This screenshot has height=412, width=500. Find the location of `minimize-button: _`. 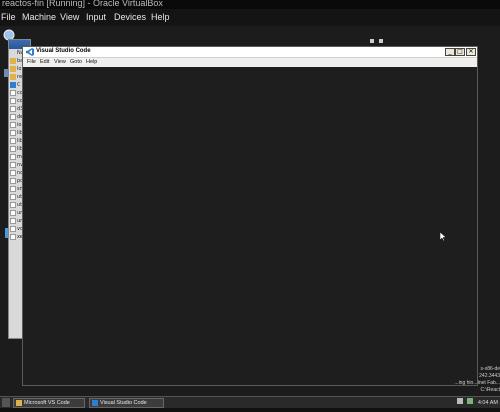

minimize-button: _ is located at coordinates (450, 52).